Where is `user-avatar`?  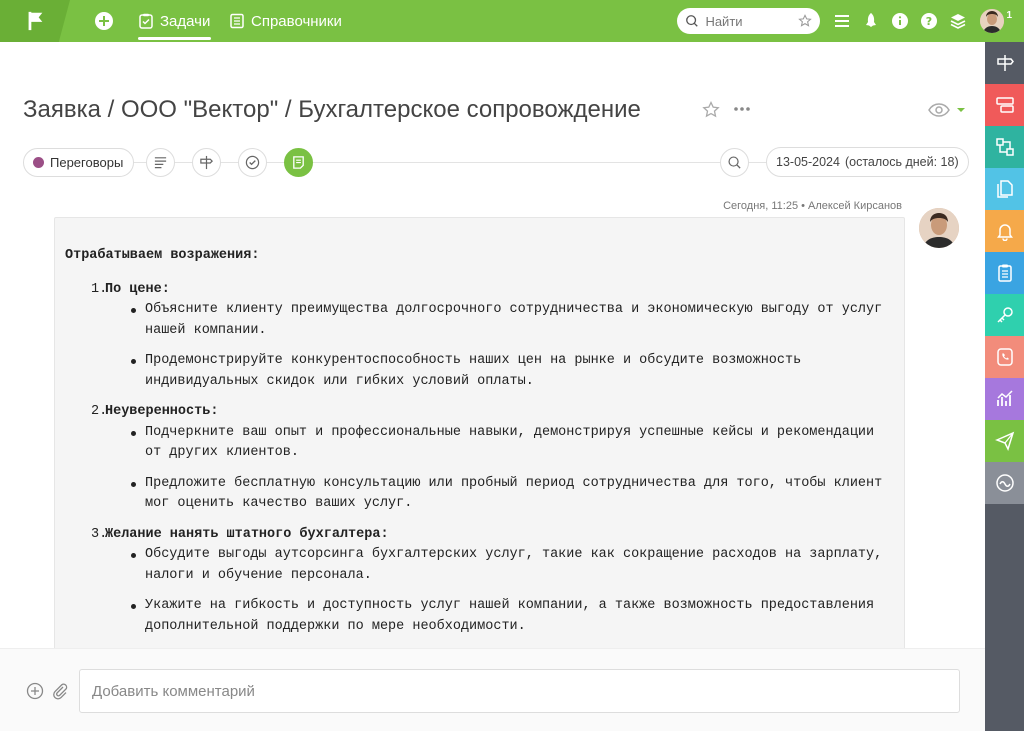 user-avatar is located at coordinates (992, 21).